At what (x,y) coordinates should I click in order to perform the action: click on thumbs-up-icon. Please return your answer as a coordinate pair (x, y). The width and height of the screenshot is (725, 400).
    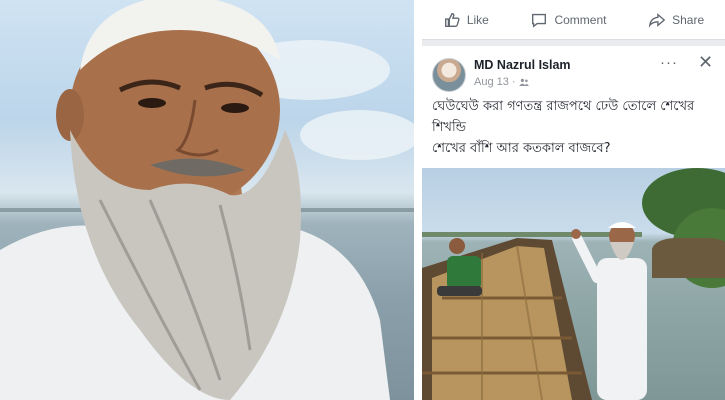
    Looking at the image, I should click on (452, 19).